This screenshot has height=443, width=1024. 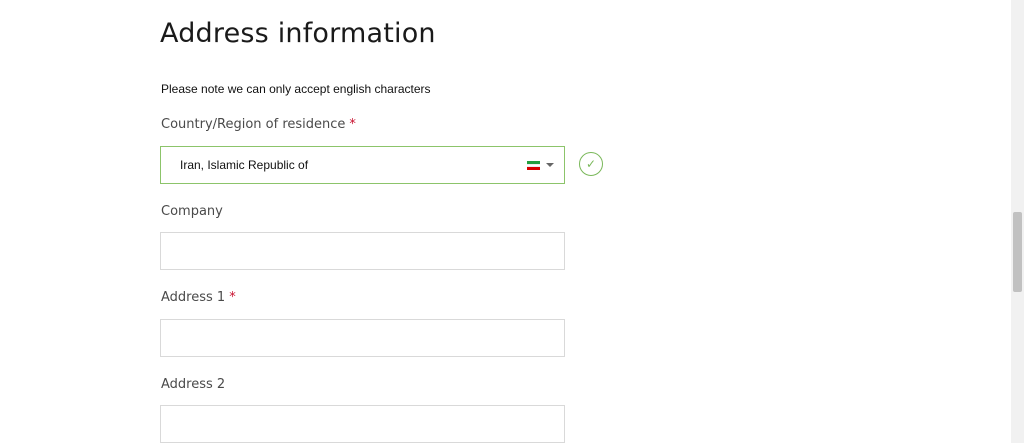 What do you see at coordinates (591, 164) in the screenshot?
I see `check-circle-icon: ✓` at bounding box center [591, 164].